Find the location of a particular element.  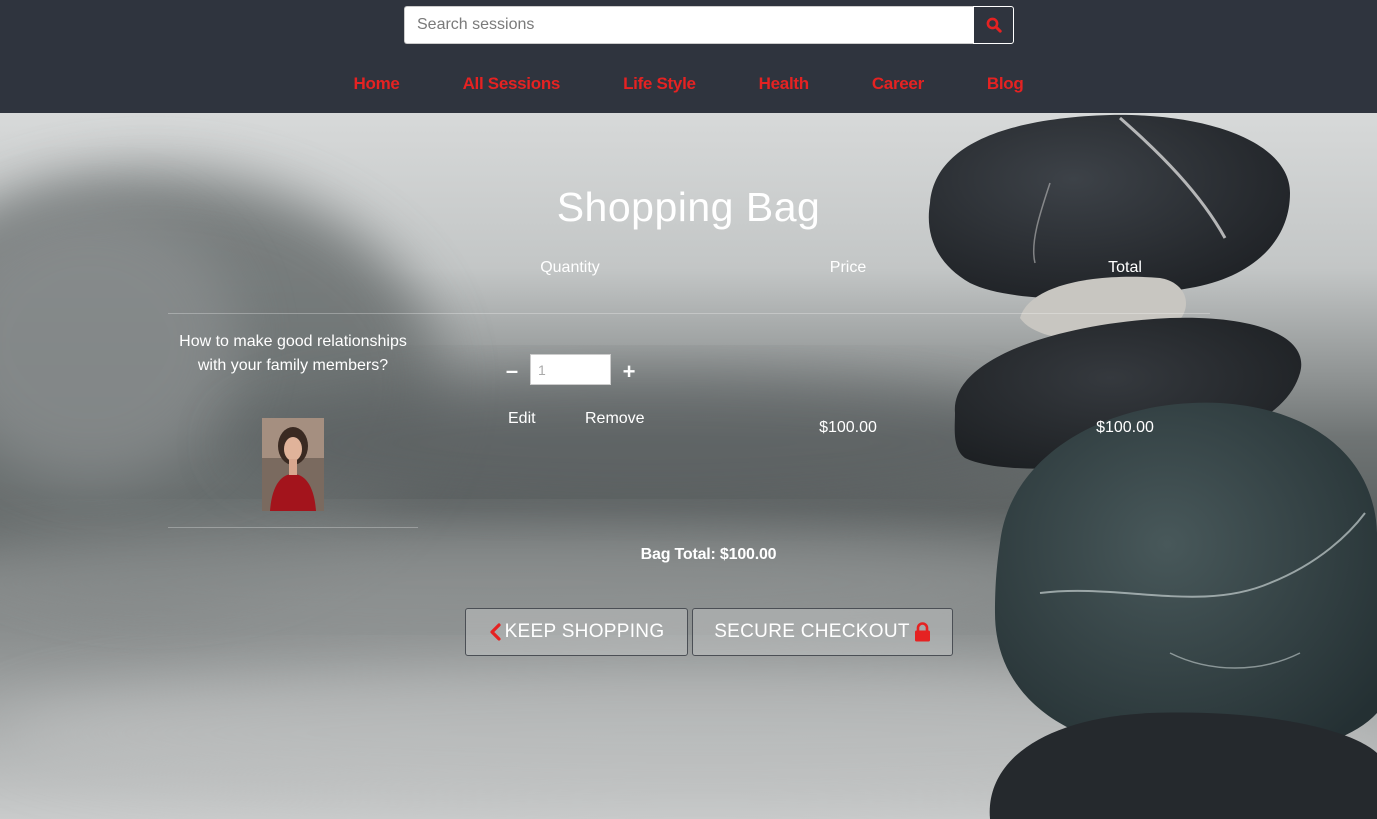

column-header-price: Price is located at coordinates (848, 267).